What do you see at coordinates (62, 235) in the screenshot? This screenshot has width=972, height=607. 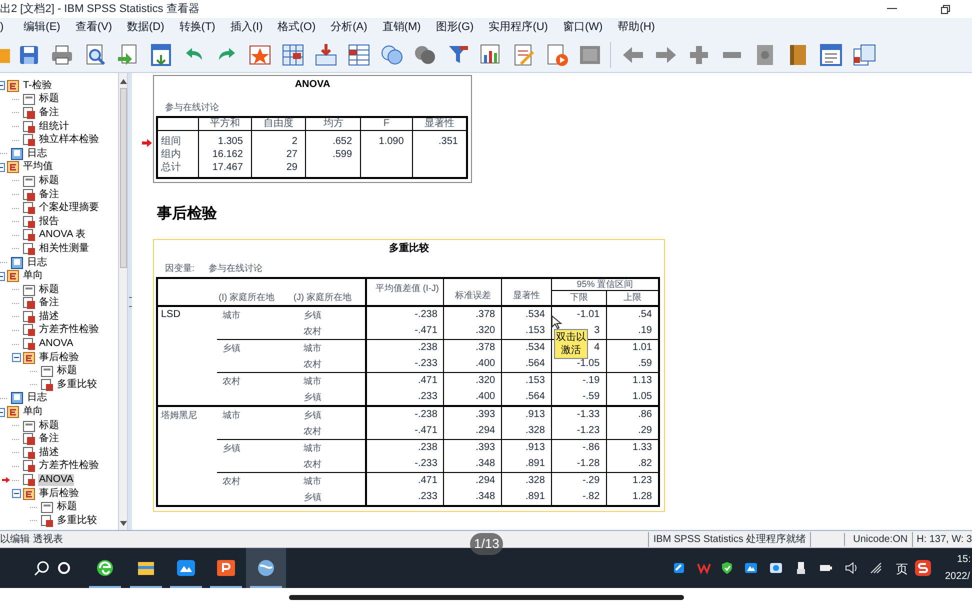 I see `tree-item: ANOVA 表` at bounding box center [62, 235].